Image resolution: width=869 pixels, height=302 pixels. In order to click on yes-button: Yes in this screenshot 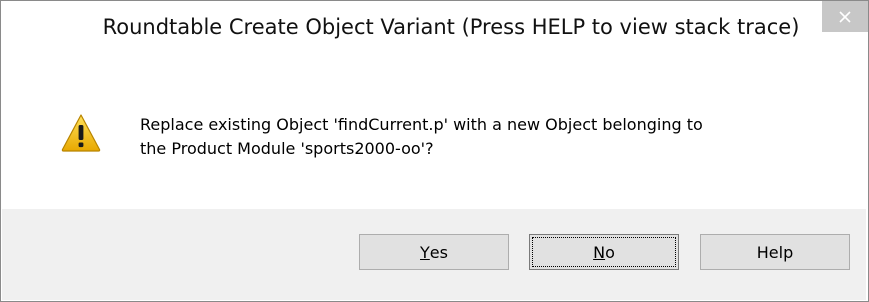, I will do `click(434, 252)`.